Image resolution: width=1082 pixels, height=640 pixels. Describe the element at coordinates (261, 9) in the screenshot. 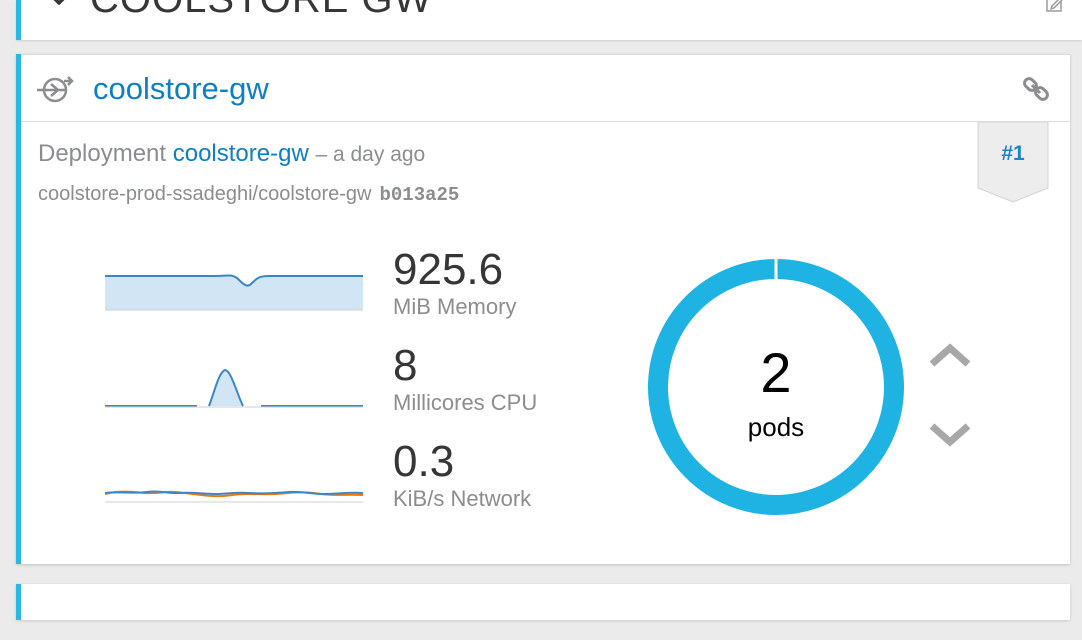

I see `app-title: COOLSTORE GW` at that location.